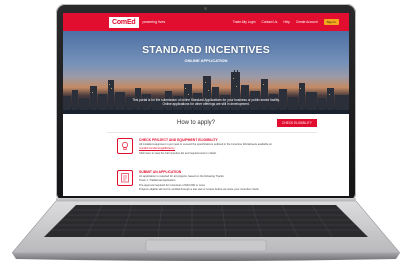  What do you see at coordinates (206, 60) in the screenshot?
I see `page-subtitle: ONLINE APPLICATION` at bounding box center [206, 60].